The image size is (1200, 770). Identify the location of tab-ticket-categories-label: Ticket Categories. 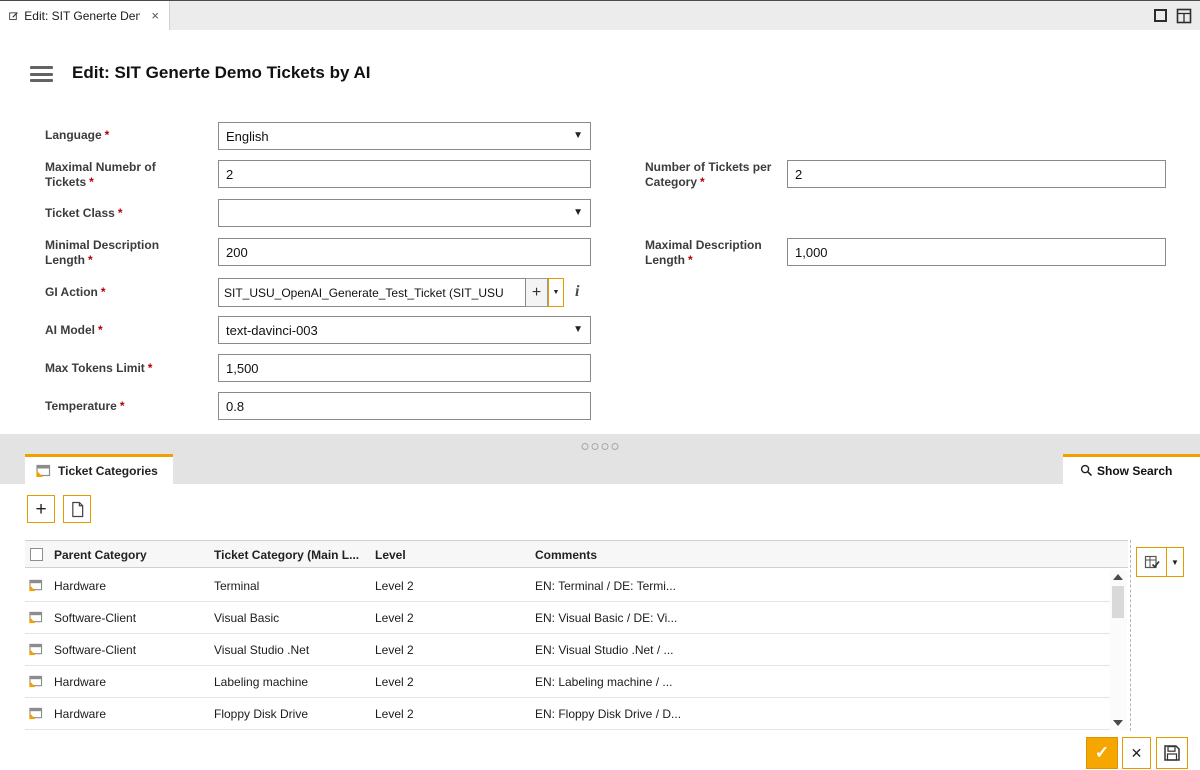
(108, 470).